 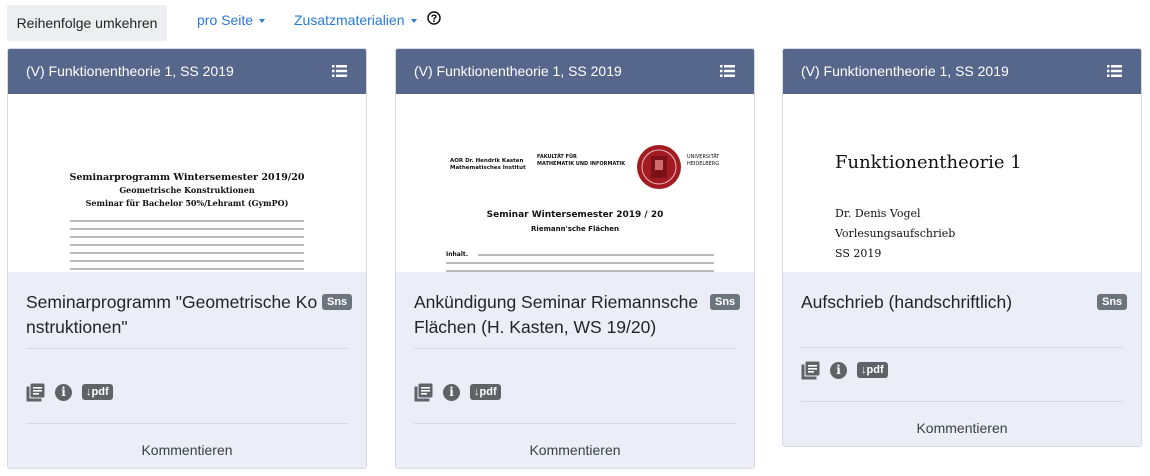 I want to click on materials-label: Zusatzmaterialien, so click(x=349, y=20).